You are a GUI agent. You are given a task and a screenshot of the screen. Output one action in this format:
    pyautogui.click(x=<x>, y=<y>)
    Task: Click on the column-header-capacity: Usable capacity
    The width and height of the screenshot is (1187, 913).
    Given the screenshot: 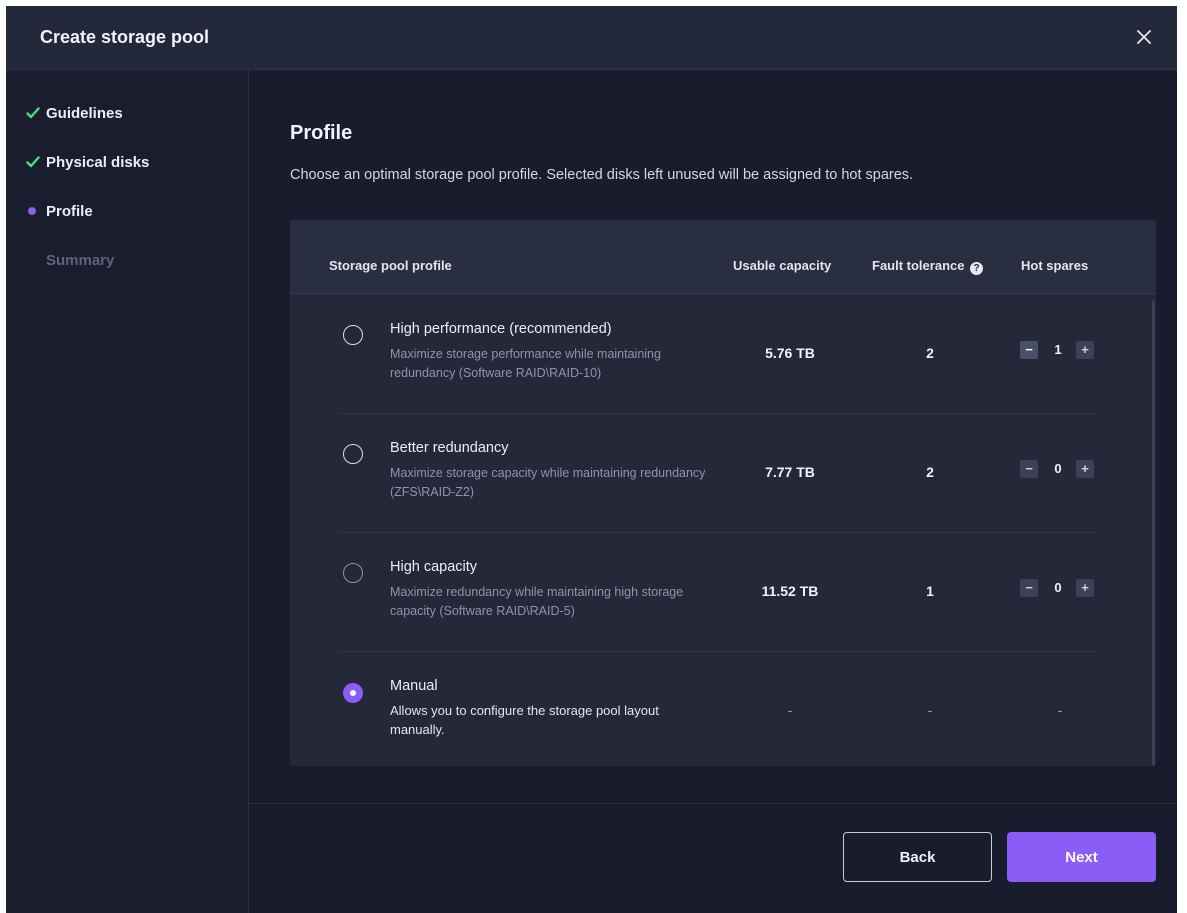 What is the action you would take?
    pyautogui.click(x=782, y=265)
    